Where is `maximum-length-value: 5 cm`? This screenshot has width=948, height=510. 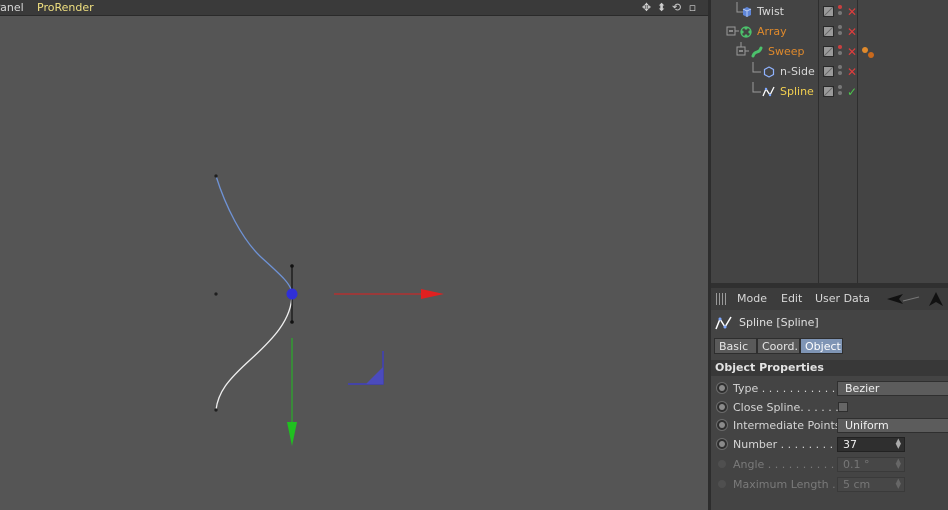 maximum-length-value: 5 cm is located at coordinates (857, 484).